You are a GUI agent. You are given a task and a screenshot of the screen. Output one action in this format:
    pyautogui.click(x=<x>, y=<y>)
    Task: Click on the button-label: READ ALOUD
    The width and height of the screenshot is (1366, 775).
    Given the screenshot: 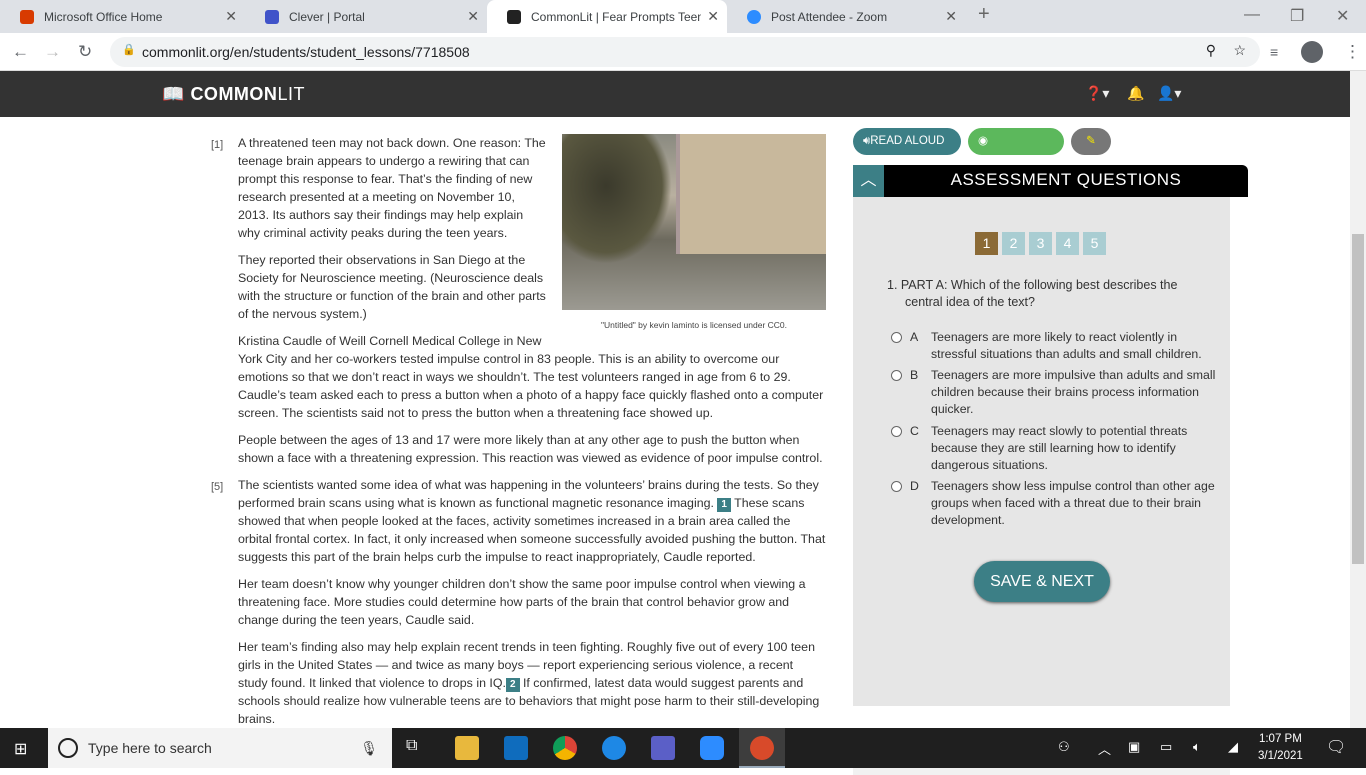 What is the action you would take?
    pyautogui.click(x=907, y=141)
    